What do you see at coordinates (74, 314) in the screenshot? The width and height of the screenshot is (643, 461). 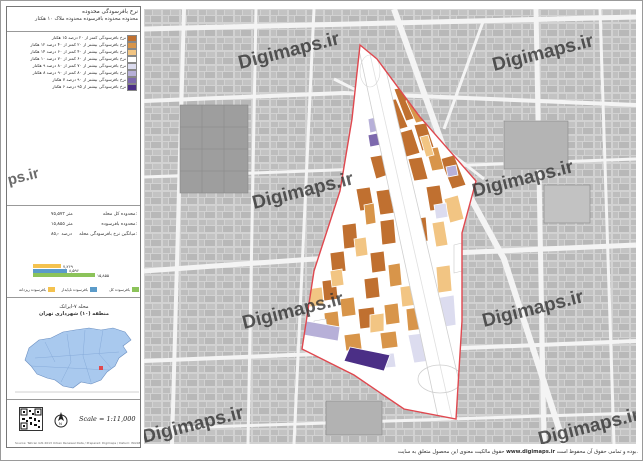 I see `region-line-2: منطقه (۱۰) شهرداری تهران` at bounding box center [74, 314].